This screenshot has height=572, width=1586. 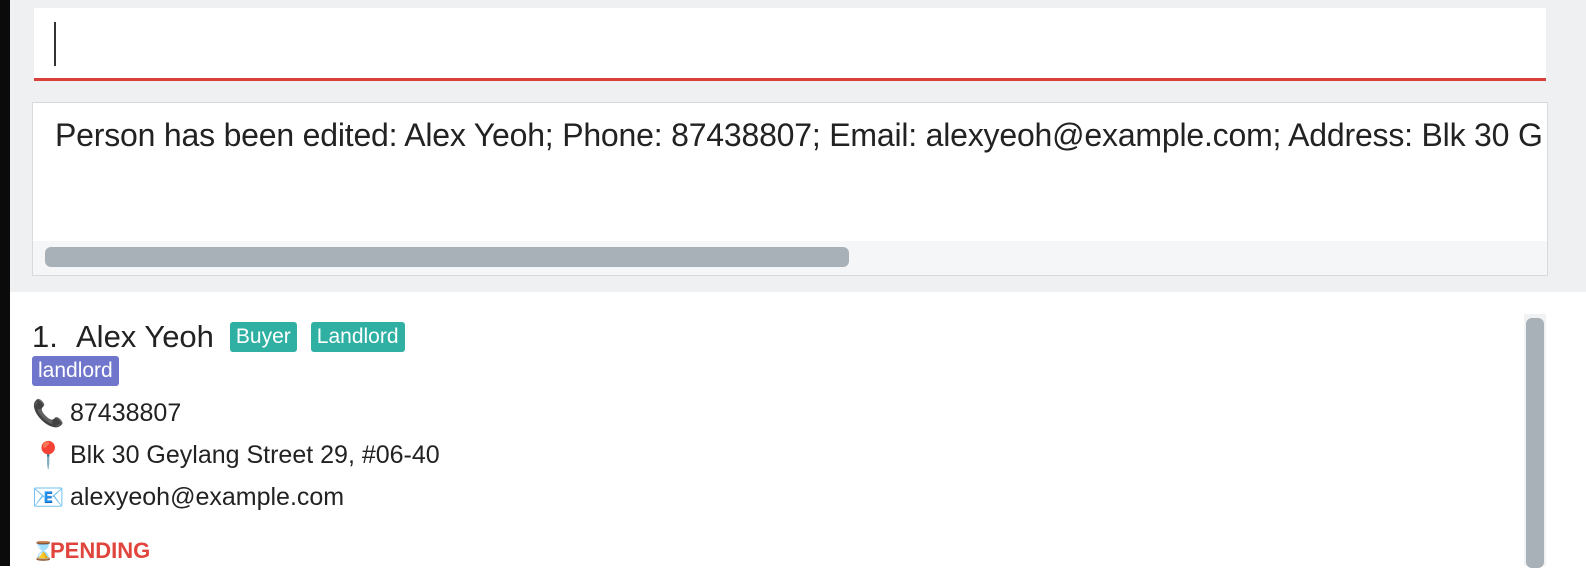 I want to click on status-badge: ⌛ PENDING, so click(x=91, y=551).